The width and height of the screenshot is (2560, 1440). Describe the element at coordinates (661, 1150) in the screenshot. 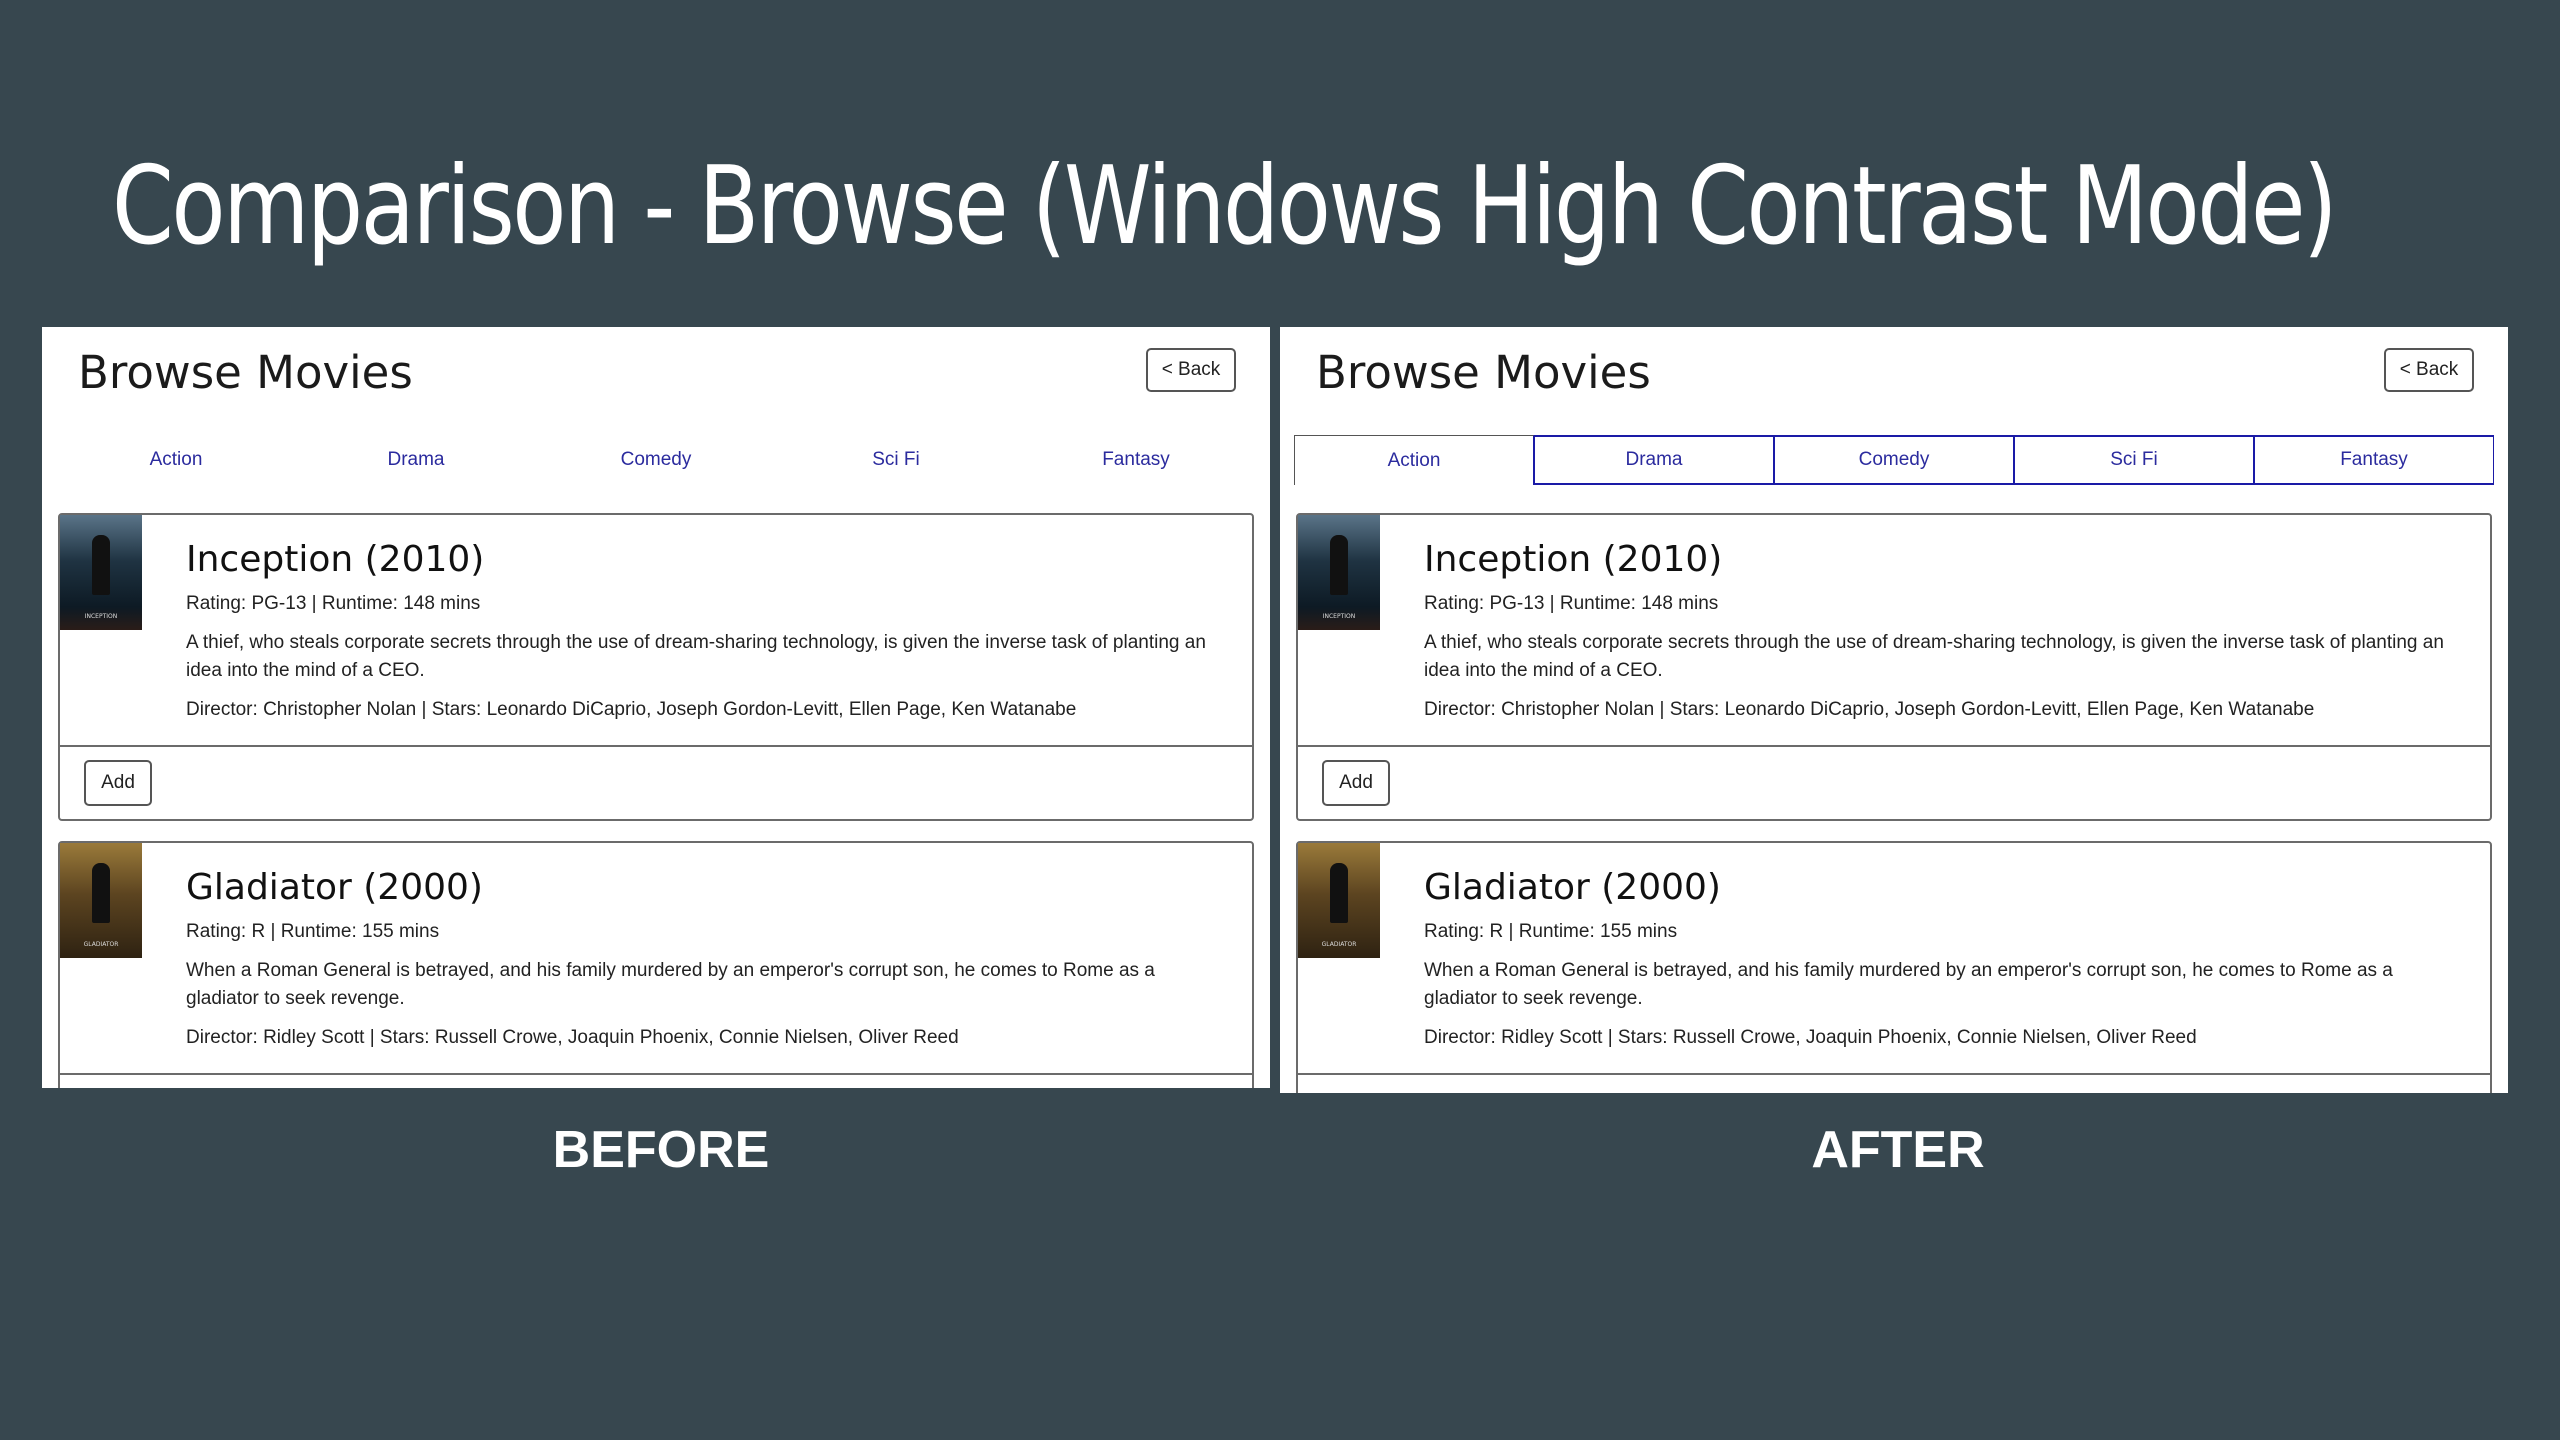

I see `caption-before: BEFORE` at that location.